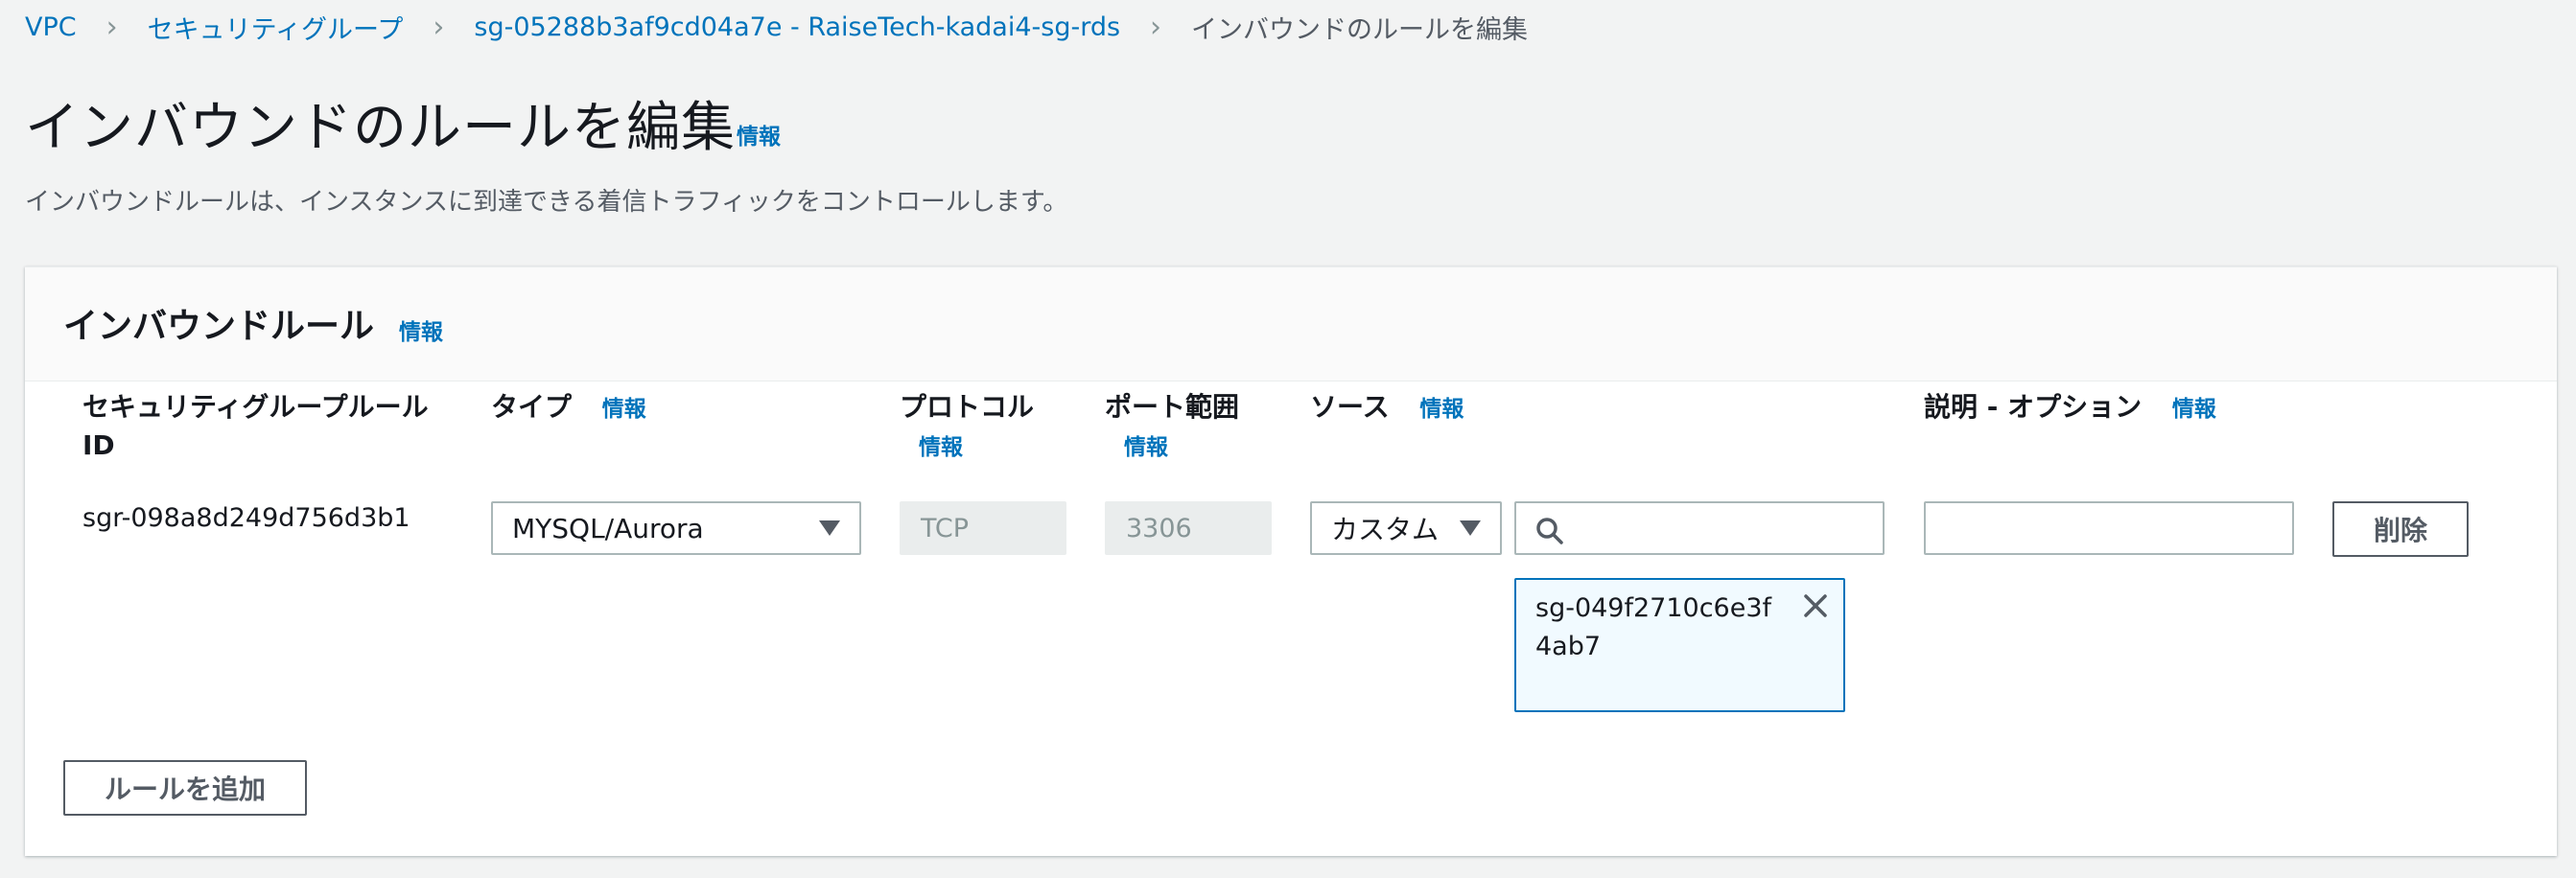 The image size is (2576, 878). I want to click on column-type-info-link: 情報, so click(624, 409).